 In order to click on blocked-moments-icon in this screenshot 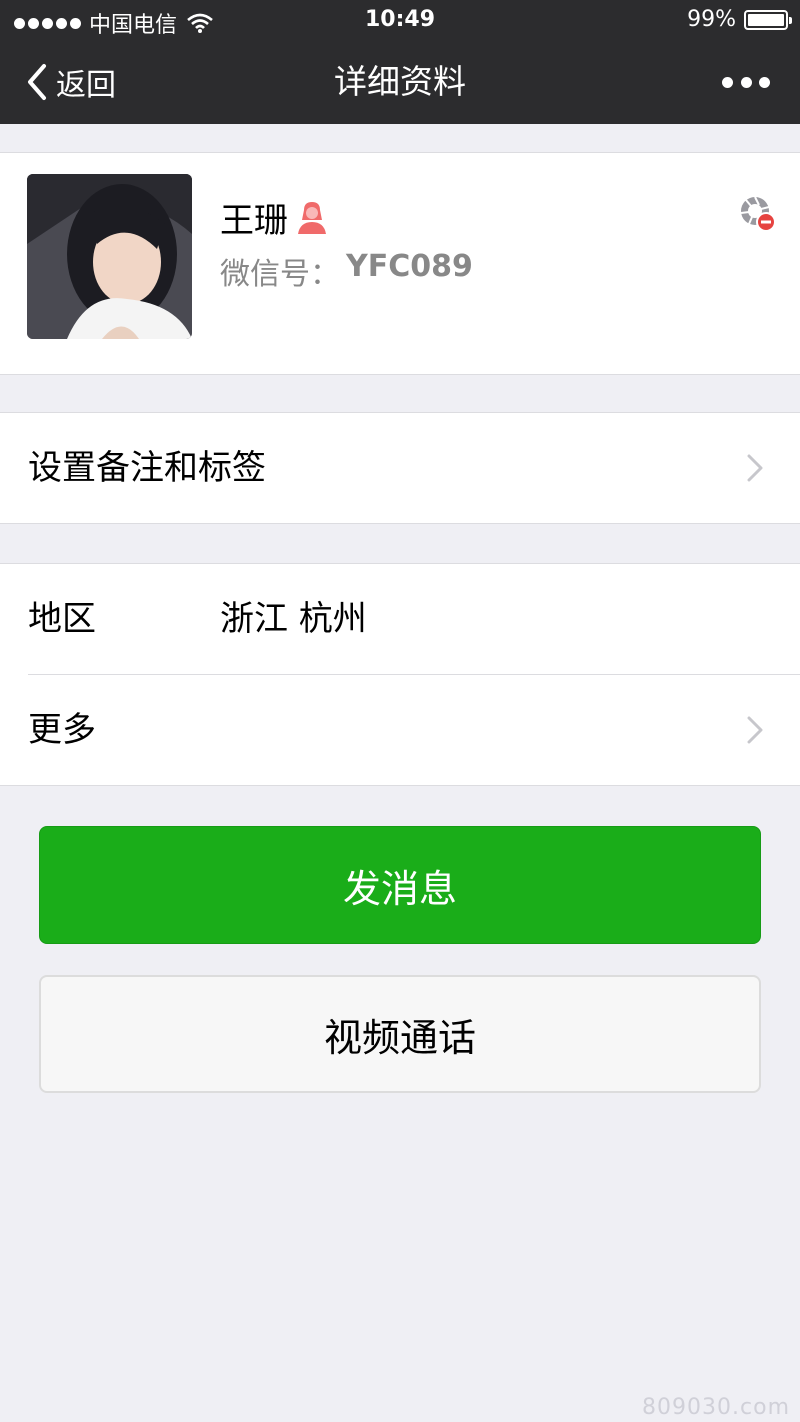, I will do `click(758, 213)`.